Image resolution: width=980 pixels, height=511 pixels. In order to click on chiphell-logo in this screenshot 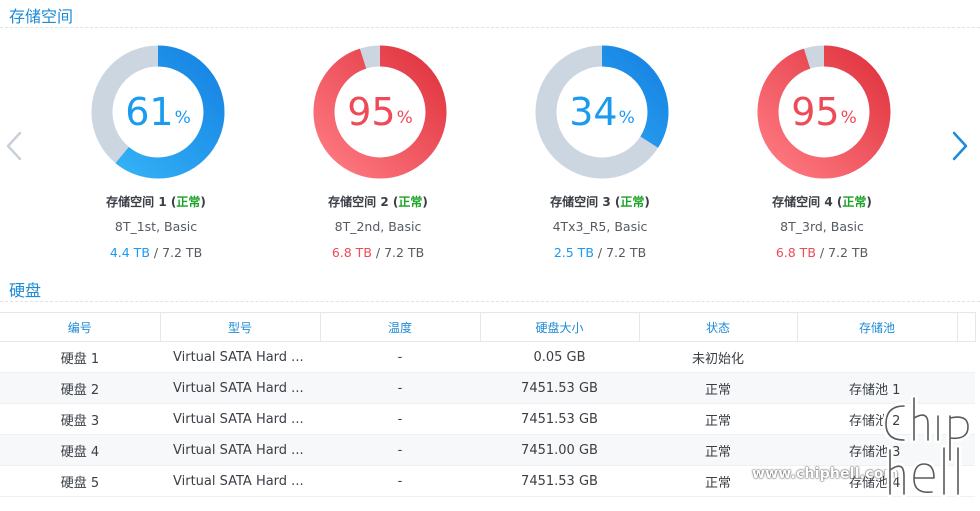, I will do `click(927, 446)`.